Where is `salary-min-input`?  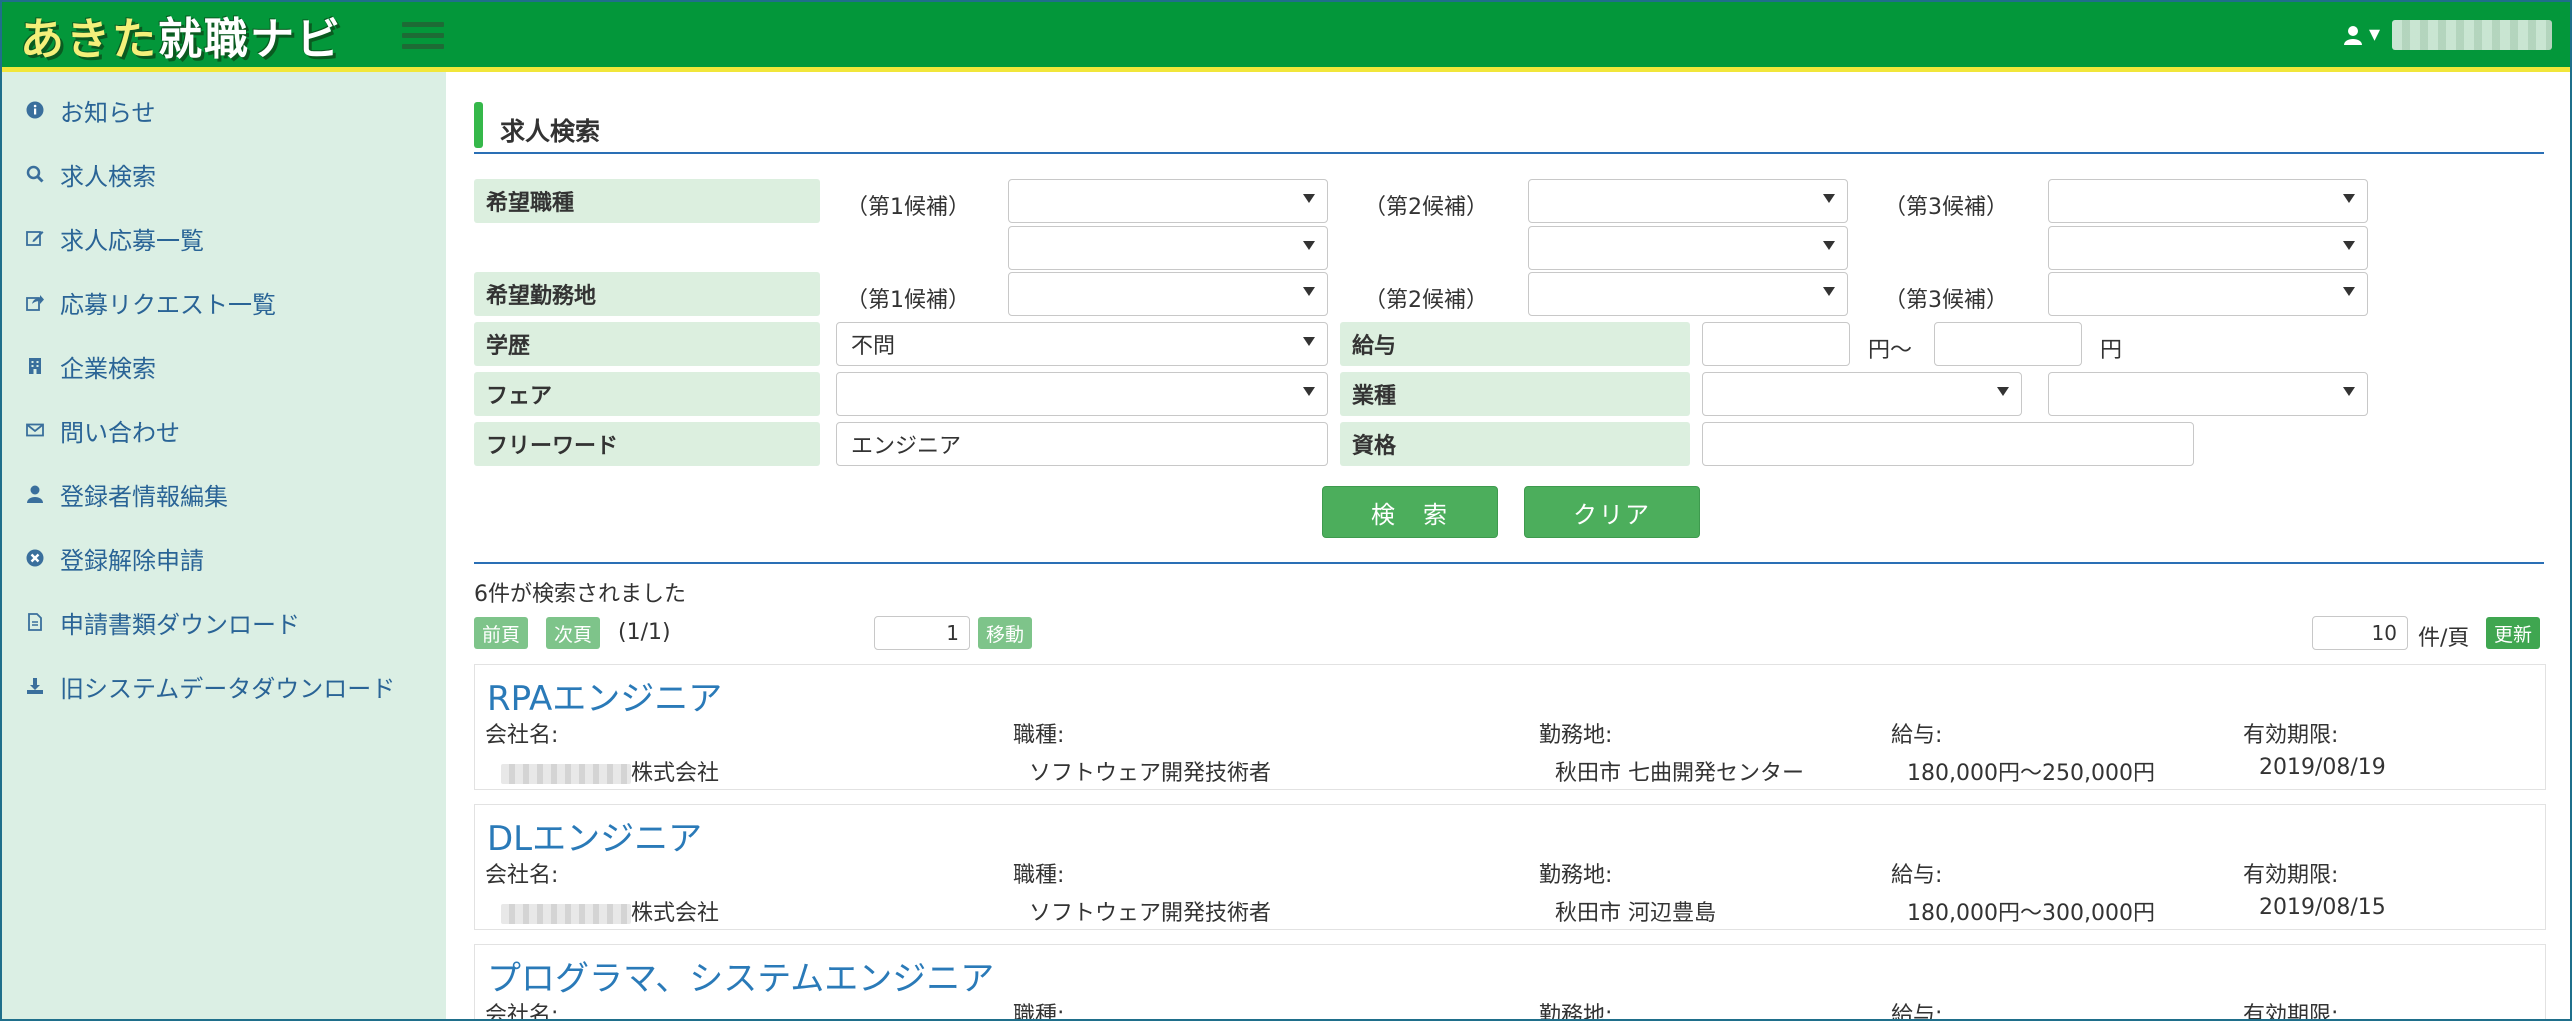
salary-min-input is located at coordinates (1776, 344).